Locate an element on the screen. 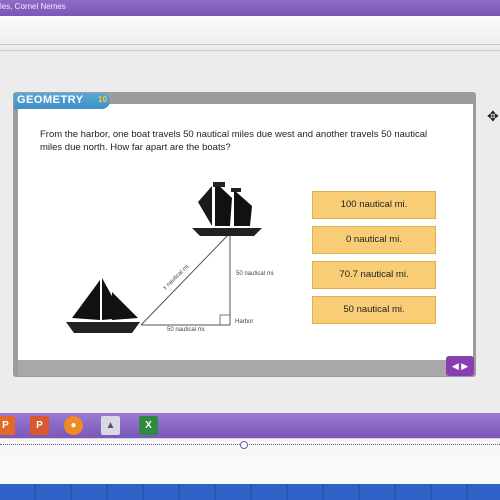 This screenshot has height=500, width=500. timeline-track is located at coordinates (250, 447).